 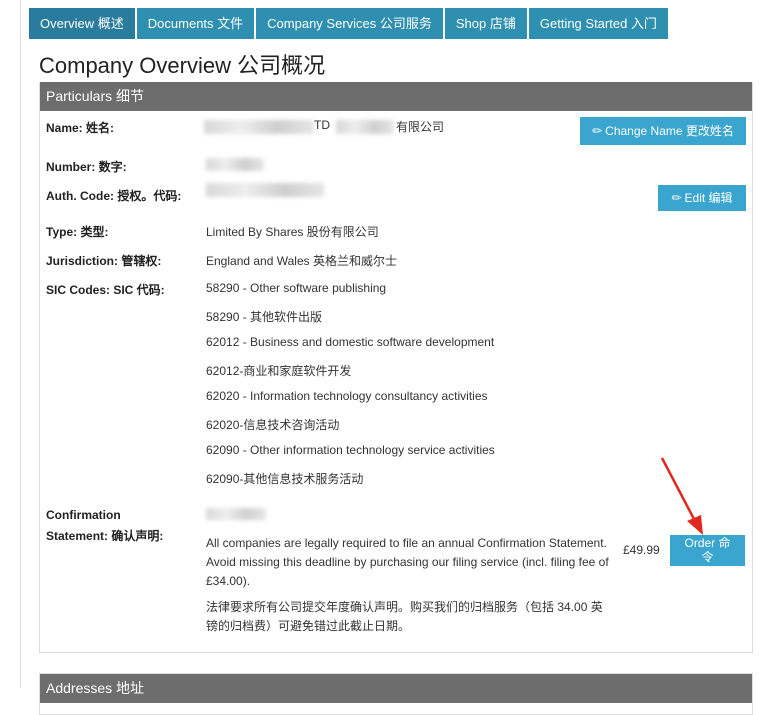 What do you see at coordinates (195, 23) in the screenshot?
I see `tab-documents: Documents 文件` at bounding box center [195, 23].